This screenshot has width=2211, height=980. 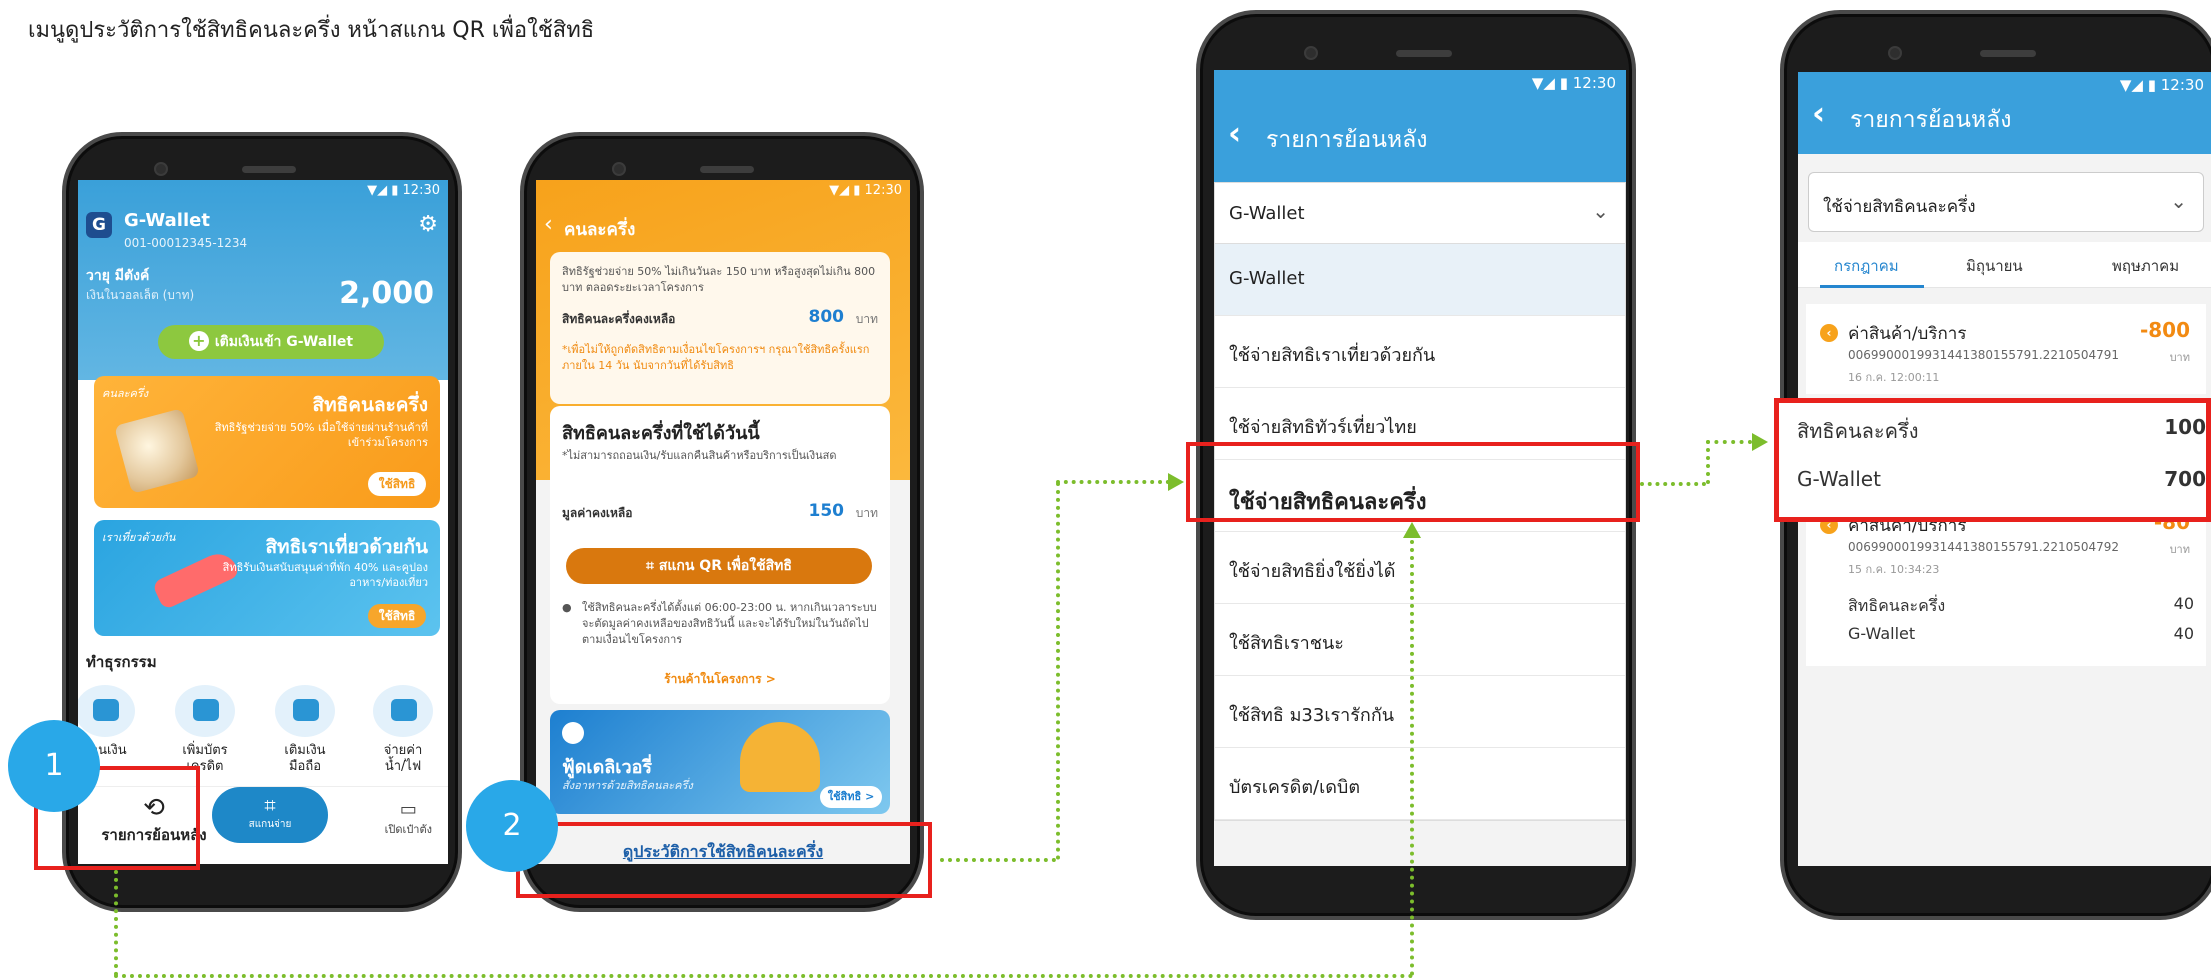 I want to click on today-title: สิทธิคนละครึ่งที่ใช้ได้วันนี้, so click(x=661, y=433).